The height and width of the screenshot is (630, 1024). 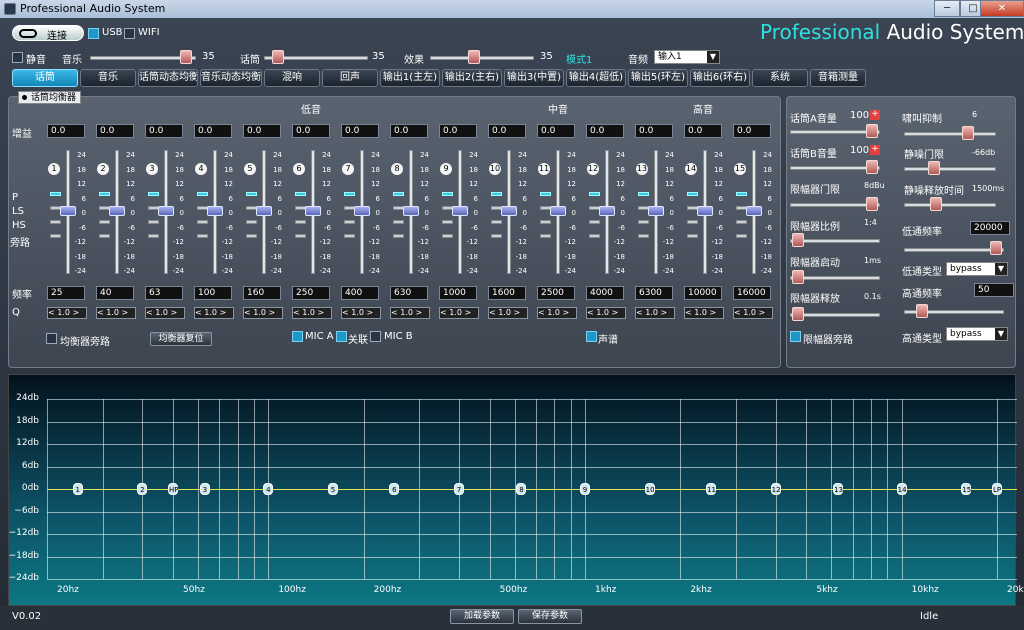 What do you see at coordinates (950, 205) in the screenshot?
I see `gate-release-slider` at bounding box center [950, 205].